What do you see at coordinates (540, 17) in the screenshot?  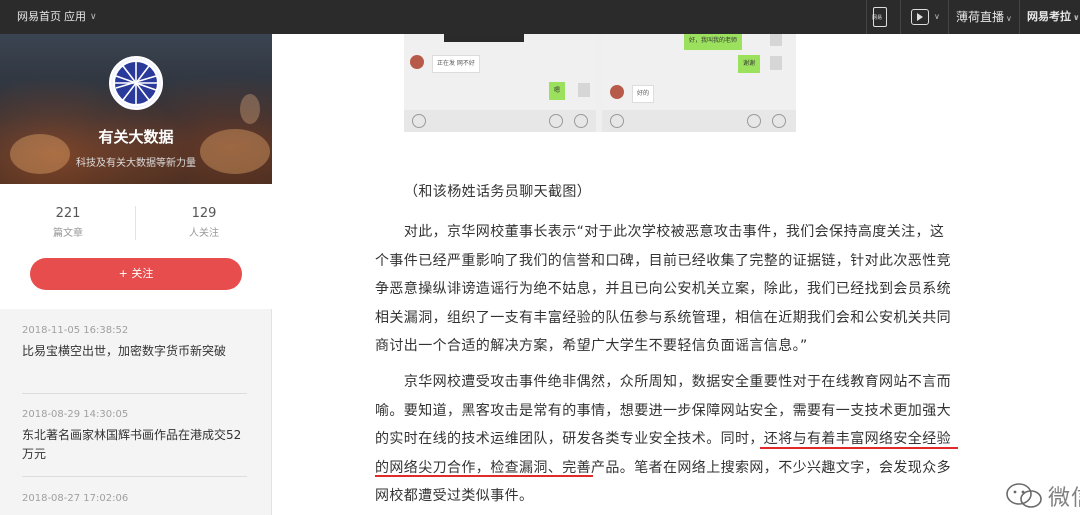 I see `top-nav-bar: 网易首页 应用 ∨ 网易 ∨ 薄荷直播 ∨ 网易考拉 ∨` at bounding box center [540, 17].